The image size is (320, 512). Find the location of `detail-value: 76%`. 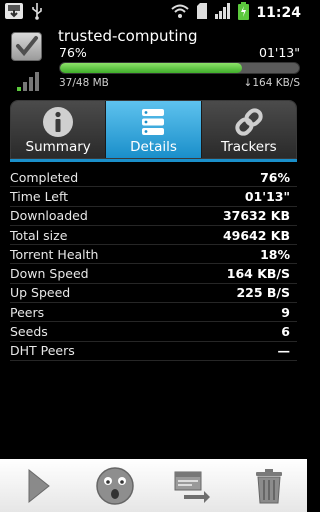

detail-value: 76% is located at coordinates (275, 177).